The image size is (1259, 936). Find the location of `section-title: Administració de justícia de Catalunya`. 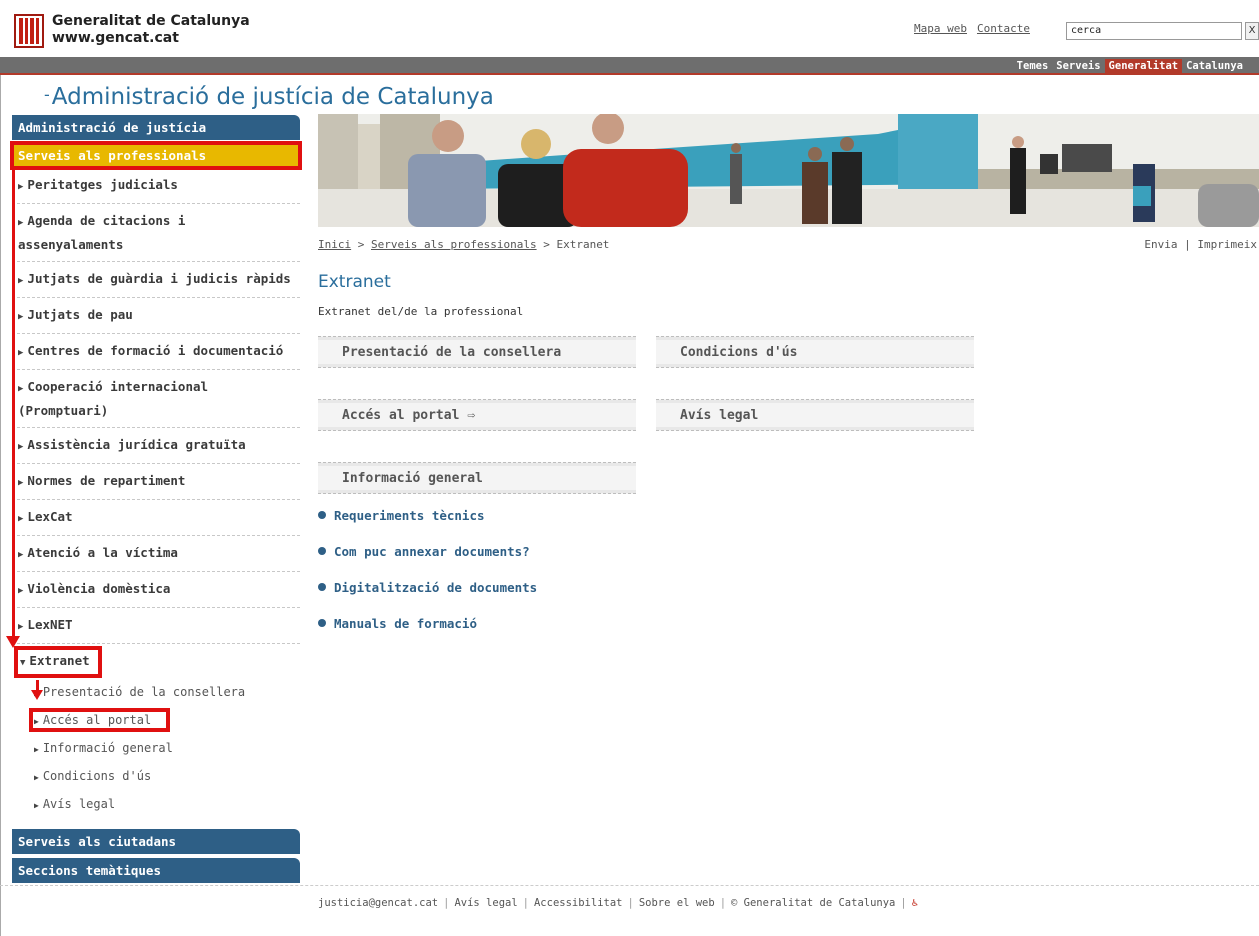

section-title: Administració de justícia de Catalunya is located at coordinates (269, 97).